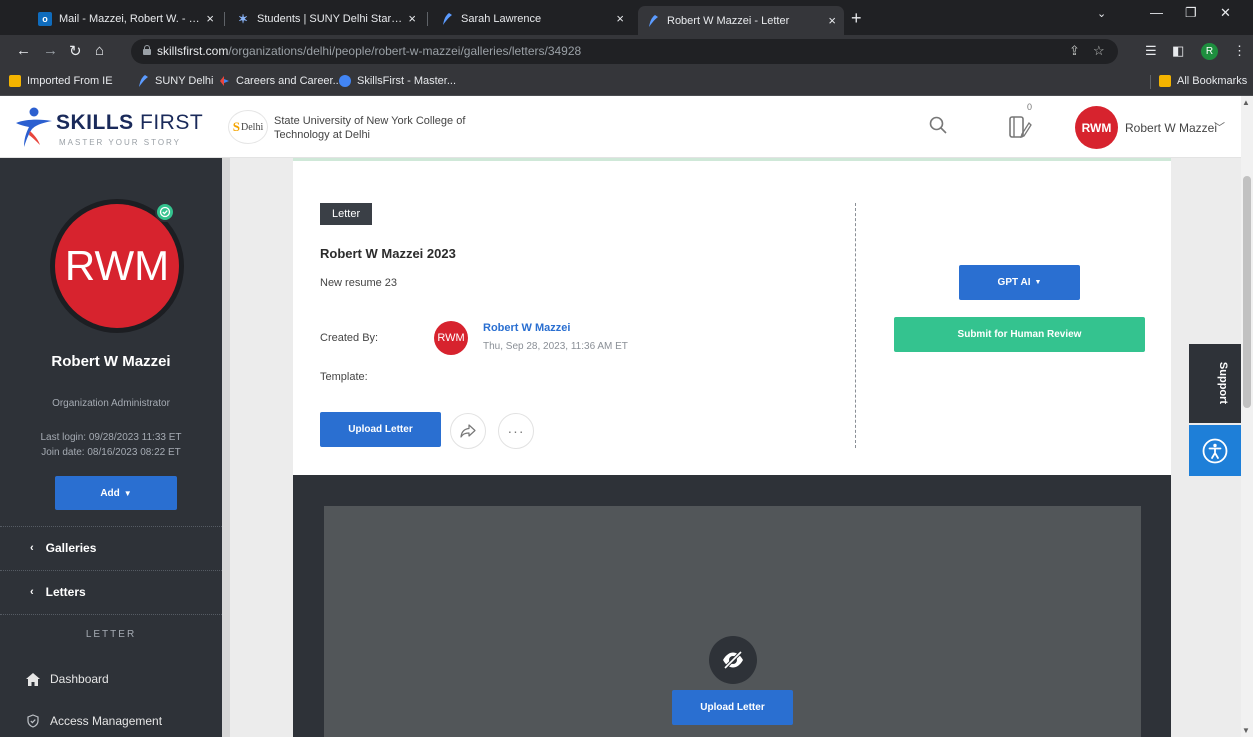  I want to click on side-panel-icon: ◧, so click(1178, 51).